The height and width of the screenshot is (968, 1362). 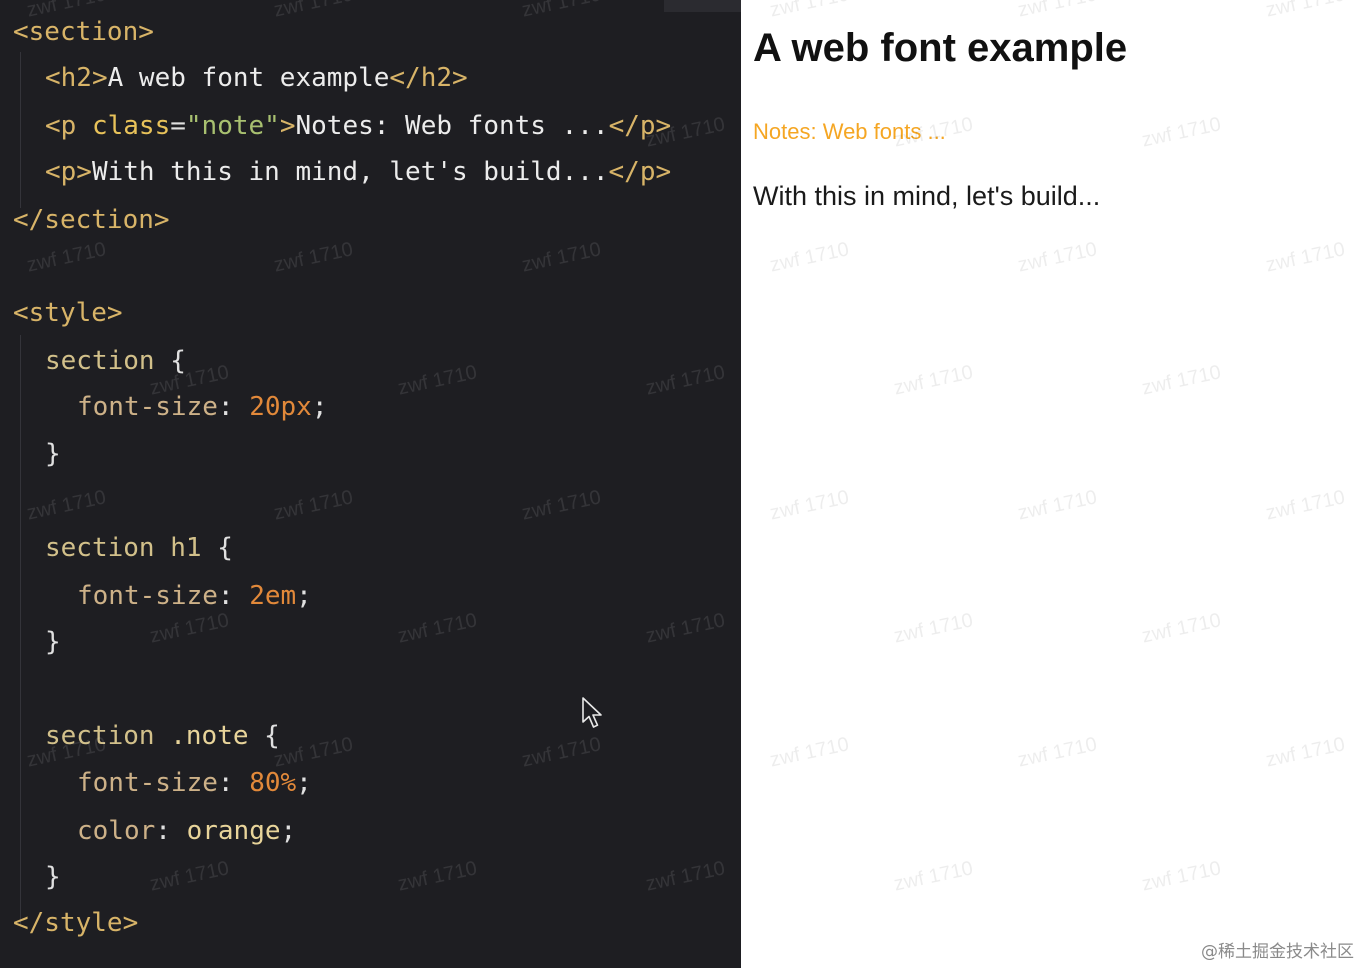 I want to click on code-token: <style>, so click(x=68, y=313).